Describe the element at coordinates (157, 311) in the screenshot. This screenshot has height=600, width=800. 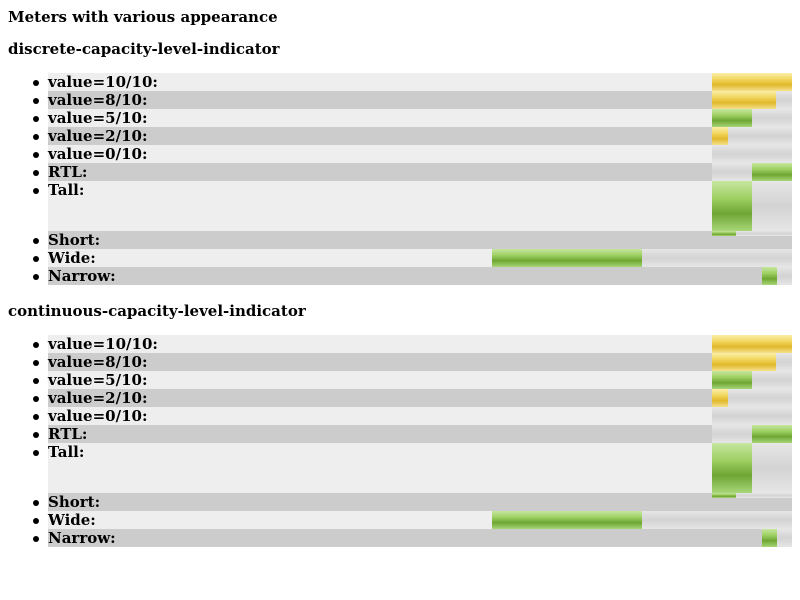
I see `section-title-continuous: continuous-capacity-level-indicator` at that location.